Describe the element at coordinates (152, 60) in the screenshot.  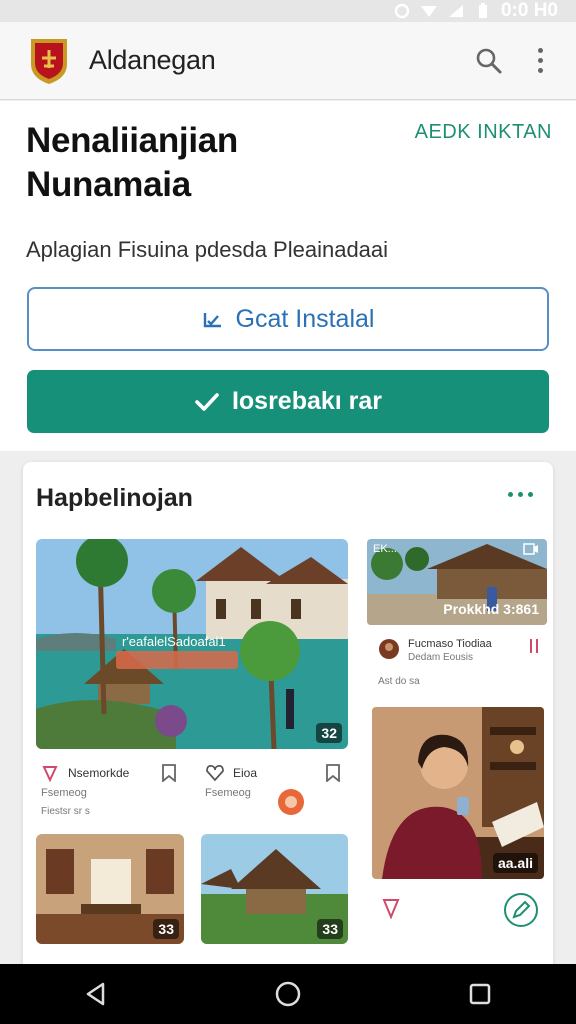
I see `app-title: Aldanegan` at that location.